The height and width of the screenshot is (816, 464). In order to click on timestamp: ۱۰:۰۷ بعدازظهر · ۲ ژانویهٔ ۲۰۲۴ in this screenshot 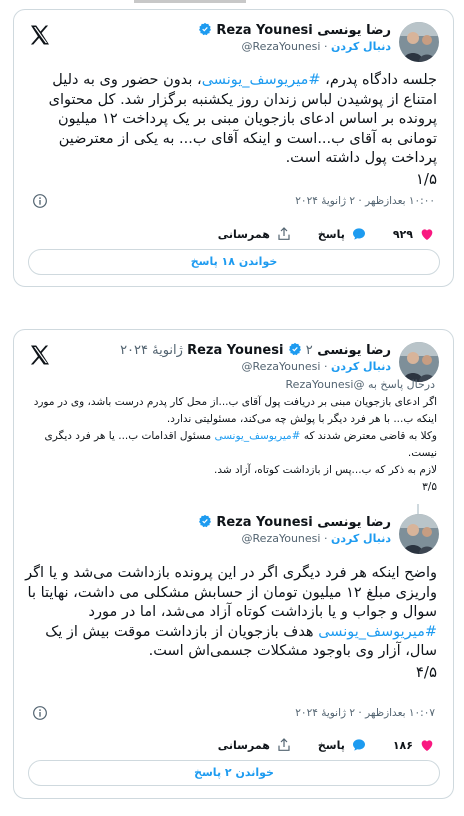, I will do `click(365, 713)`.